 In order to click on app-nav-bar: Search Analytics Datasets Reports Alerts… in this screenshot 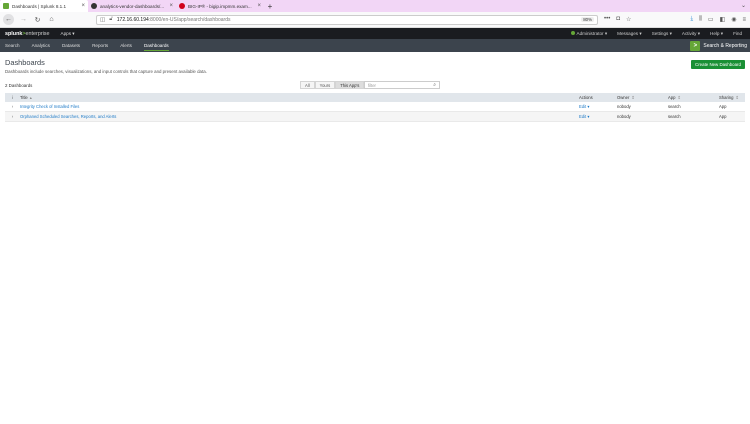, I will do `click(375, 45)`.